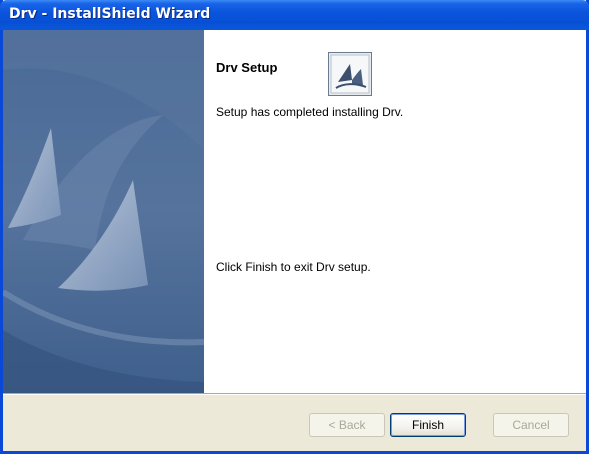  Describe the element at coordinates (310, 112) in the screenshot. I see `completion-message: Setup has completed installing Drv.` at that location.